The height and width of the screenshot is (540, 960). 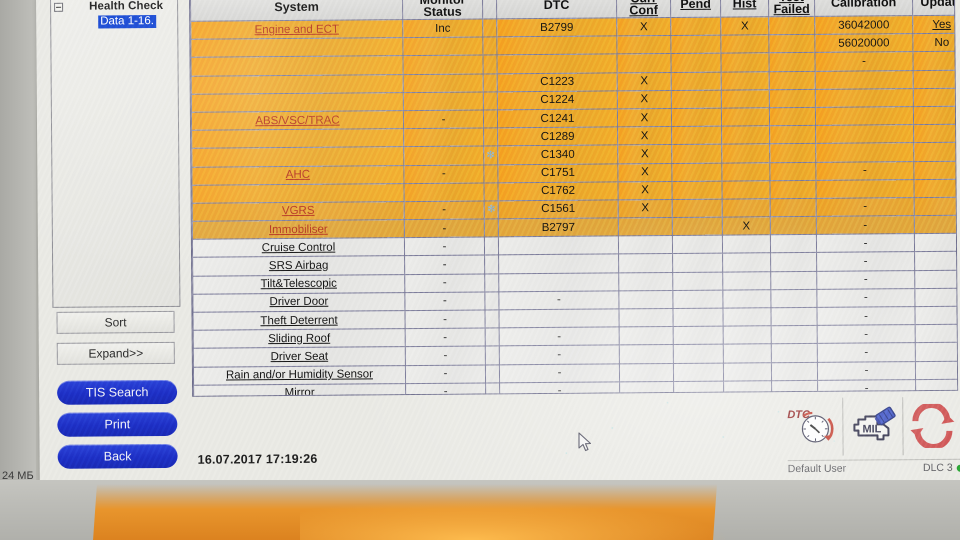 What do you see at coordinates (115, 322) in the screenshot?
I see `sort-button: Sort` at bounding box center [115, 322].